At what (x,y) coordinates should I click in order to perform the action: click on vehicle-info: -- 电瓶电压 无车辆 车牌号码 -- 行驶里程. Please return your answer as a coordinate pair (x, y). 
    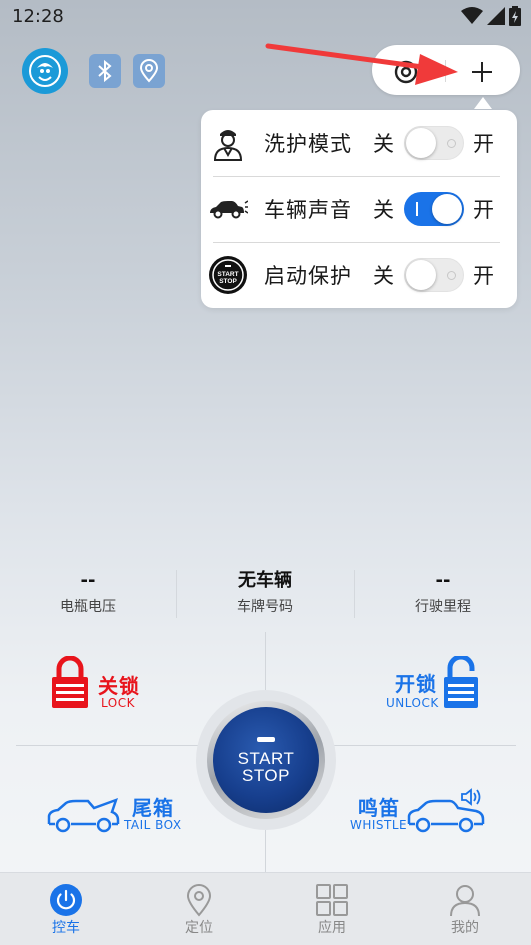
    Looking at the image, I should click on (265, 593).